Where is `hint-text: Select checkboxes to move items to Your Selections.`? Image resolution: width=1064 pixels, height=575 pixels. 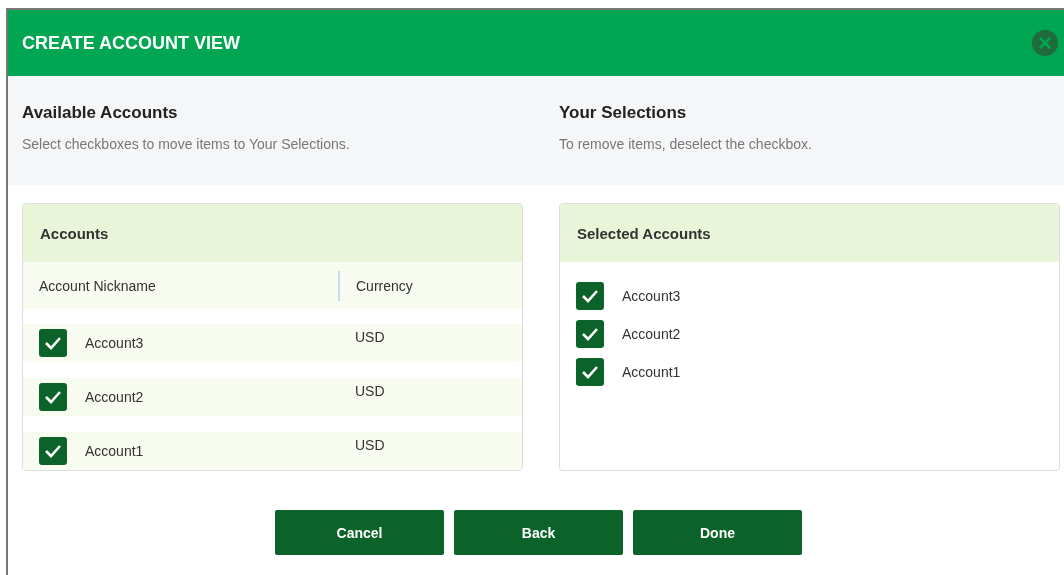
hint-text: Select checkboxes to move items to Your Selections. is located at coordinates (186, 144).